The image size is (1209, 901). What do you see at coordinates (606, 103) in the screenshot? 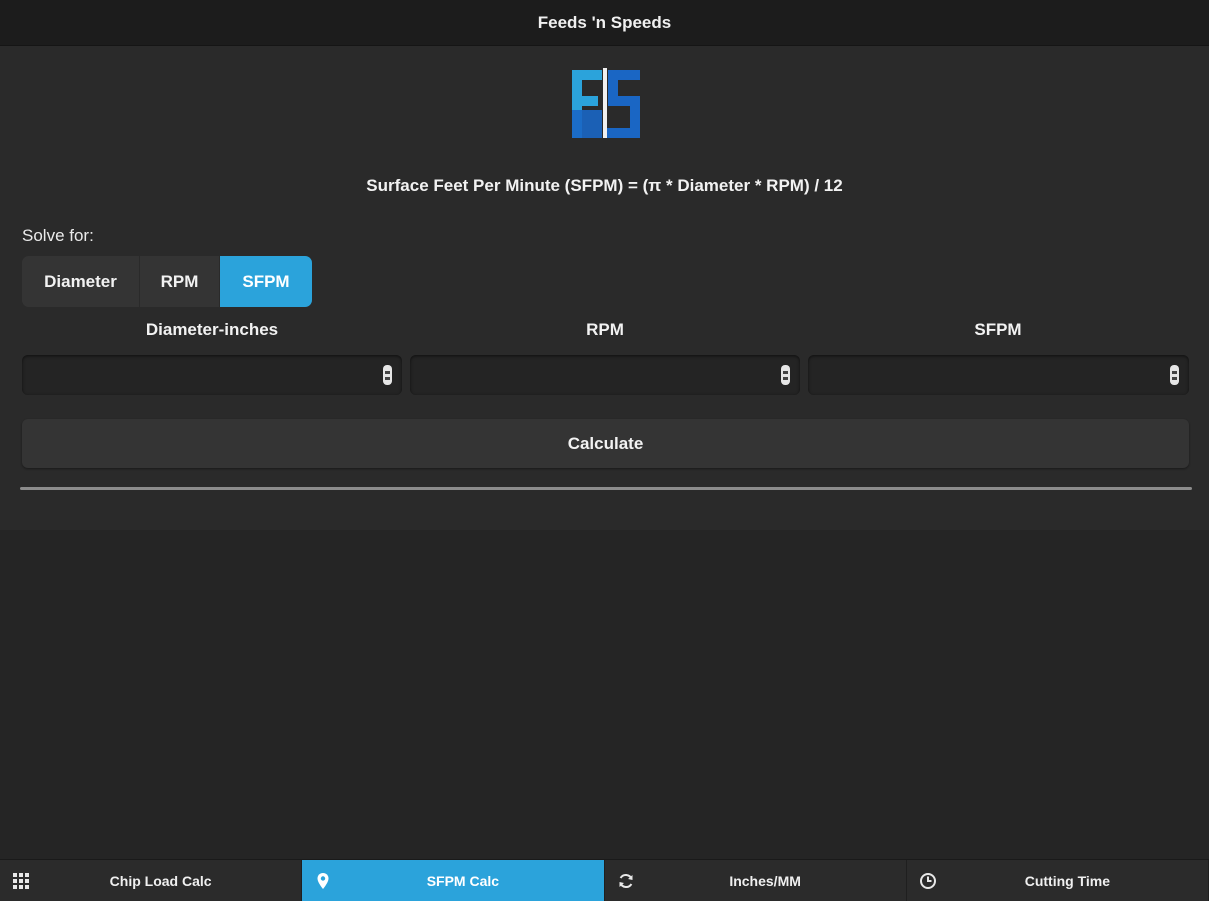
I see `fs-logo-icon` at bounding box center [606, 103].